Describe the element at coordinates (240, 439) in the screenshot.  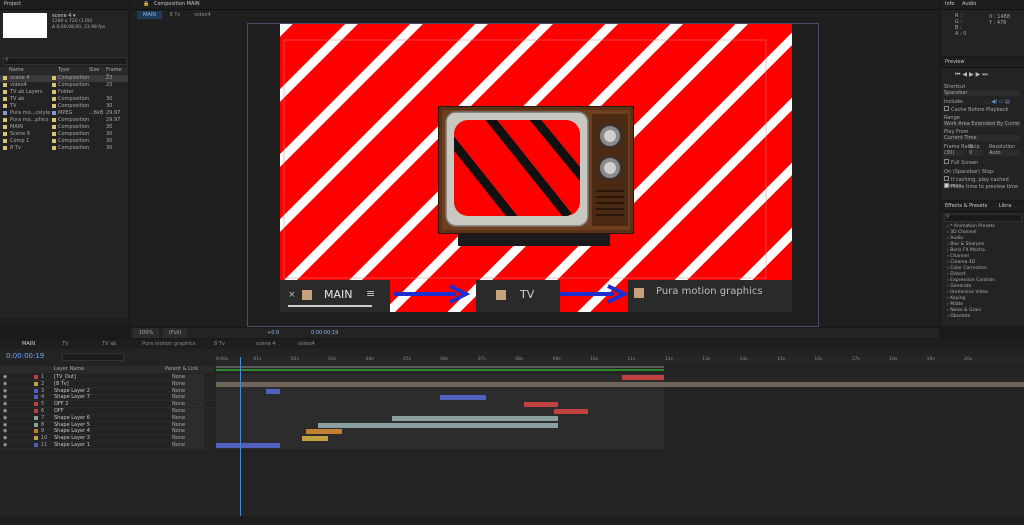
I see `current-time-indicator` at that location.